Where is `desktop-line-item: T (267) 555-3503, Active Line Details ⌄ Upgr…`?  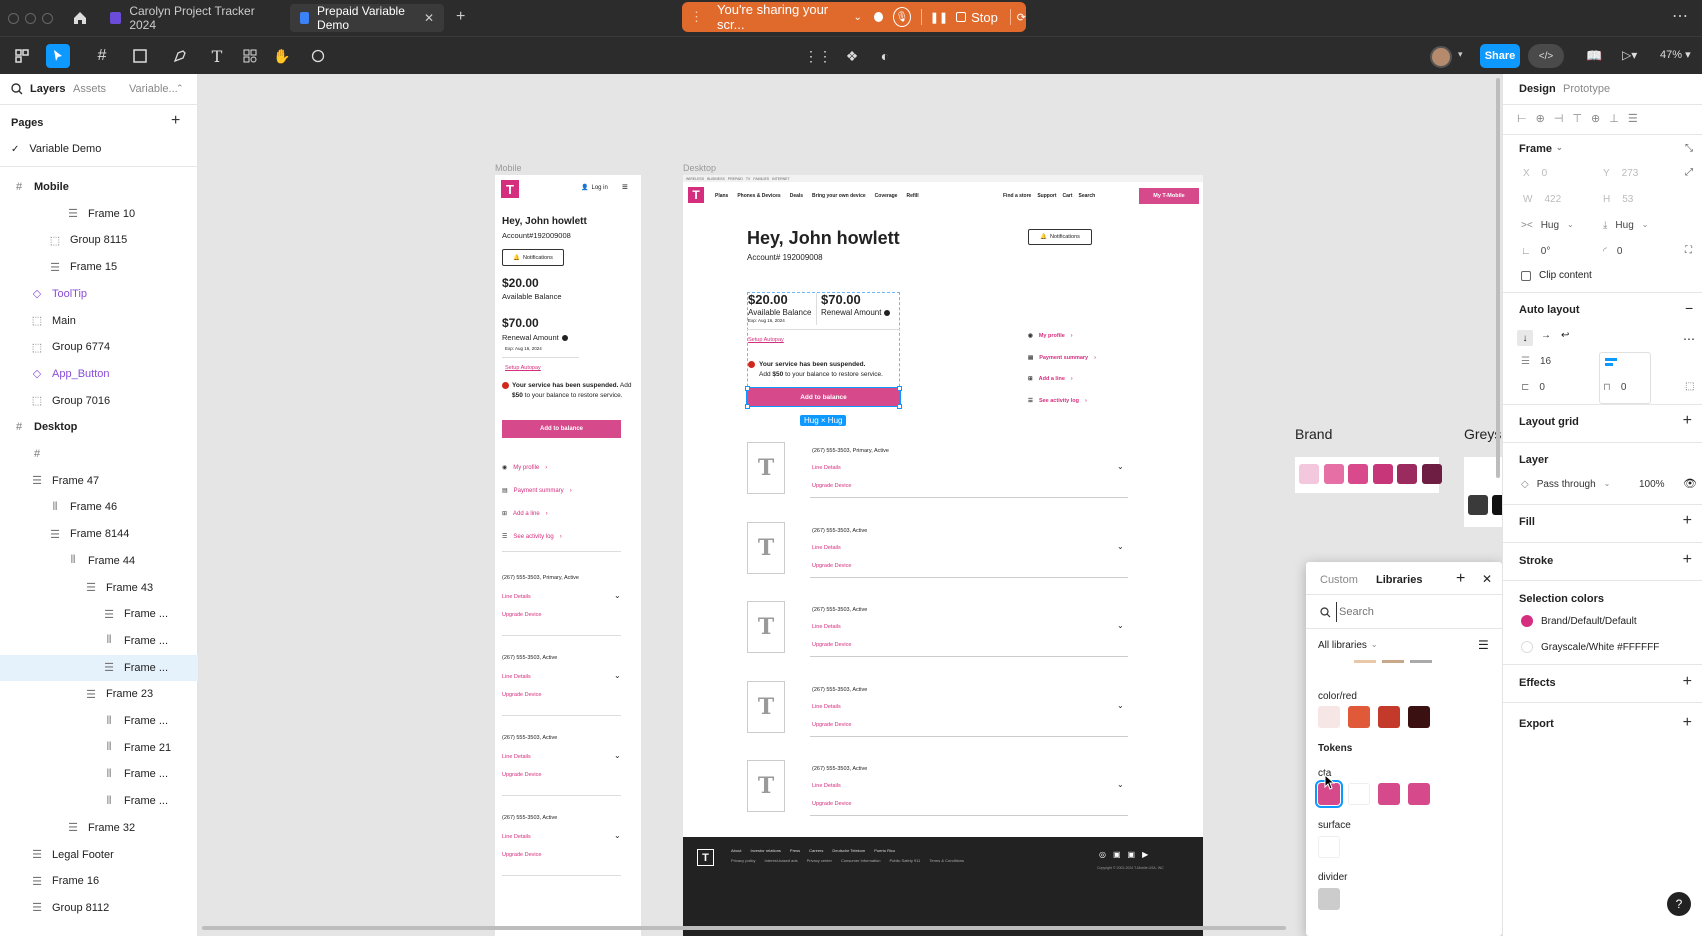 desktop-line-item: T (267) 555-3503, Active Line Details ⌄ Upgr… is located at coordinates (954, 800).